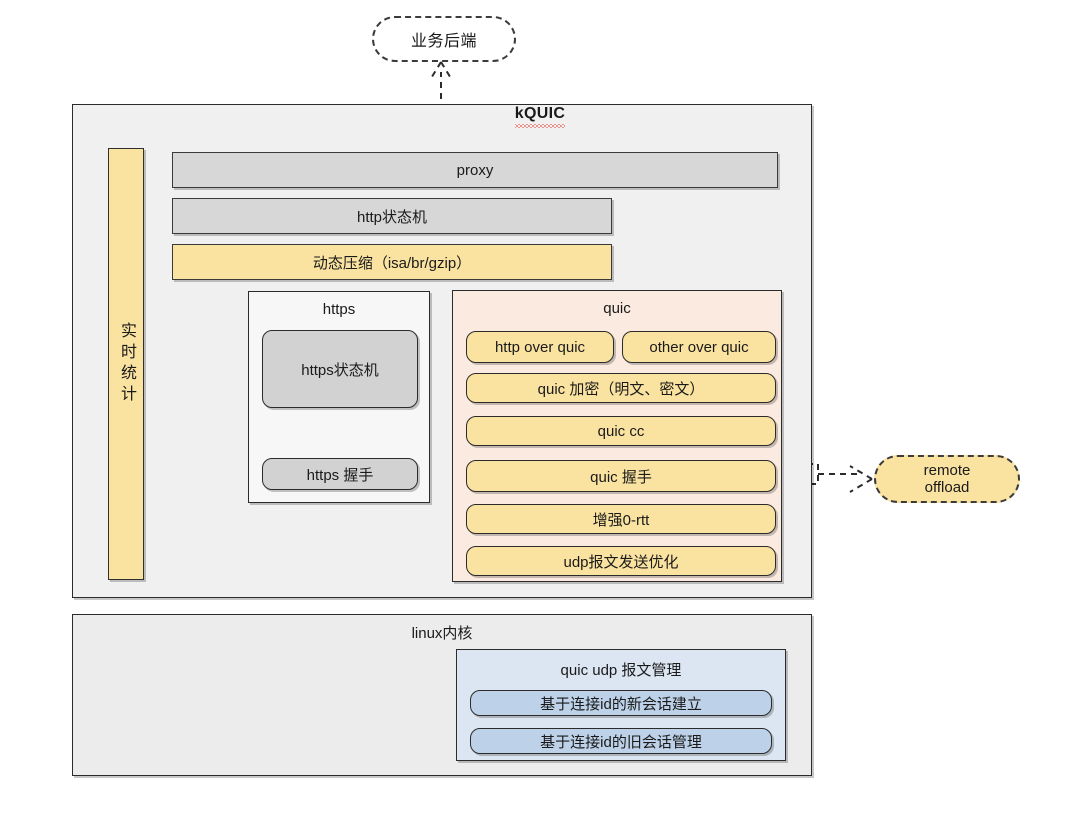  What do you see at coordinates (621, 670) in the screenshot?
I see `quic-udp-management-title: quic udp 报文管理` at bounding box center [621, 670].